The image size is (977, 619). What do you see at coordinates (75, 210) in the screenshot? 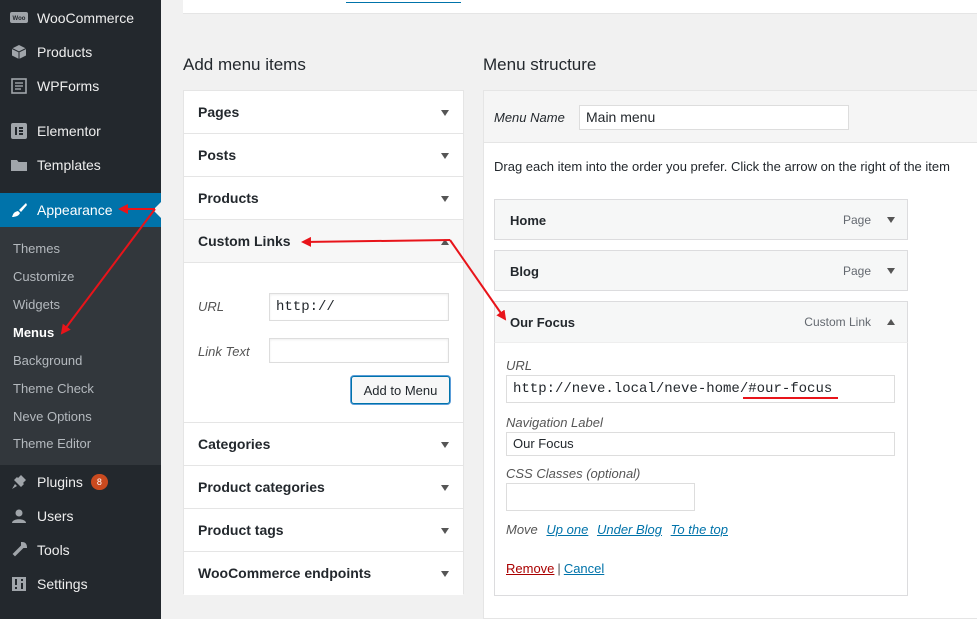
I see `sidebar-item-label: Appearance` at bounding box center [75, 210].